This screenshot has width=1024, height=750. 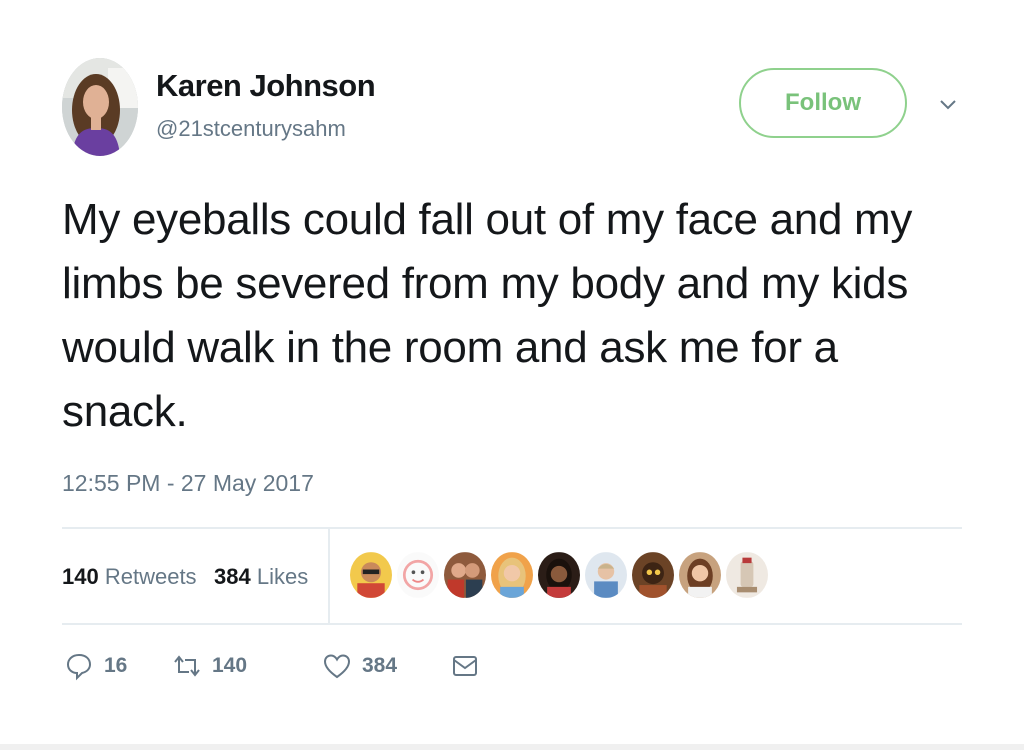 I want to click on retweet-count: 140, so click(x=230, y=665).